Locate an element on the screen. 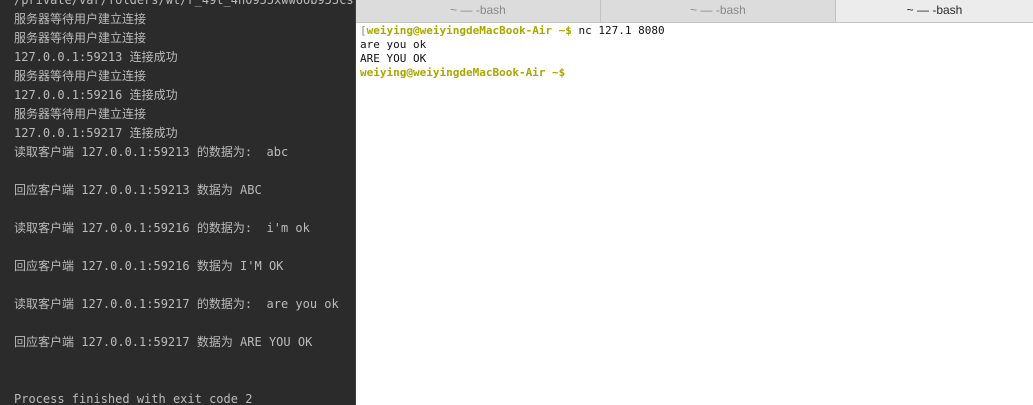 This screenshot has height=405, width=1033. process-exit-message: Process finished with exit code 2 is located at coordinates (133, 398).